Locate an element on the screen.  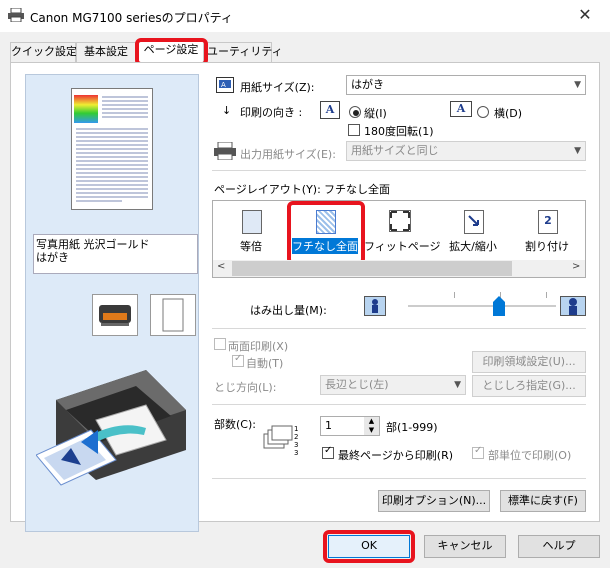
normal-size-icon is located at coordinates (252, 222).